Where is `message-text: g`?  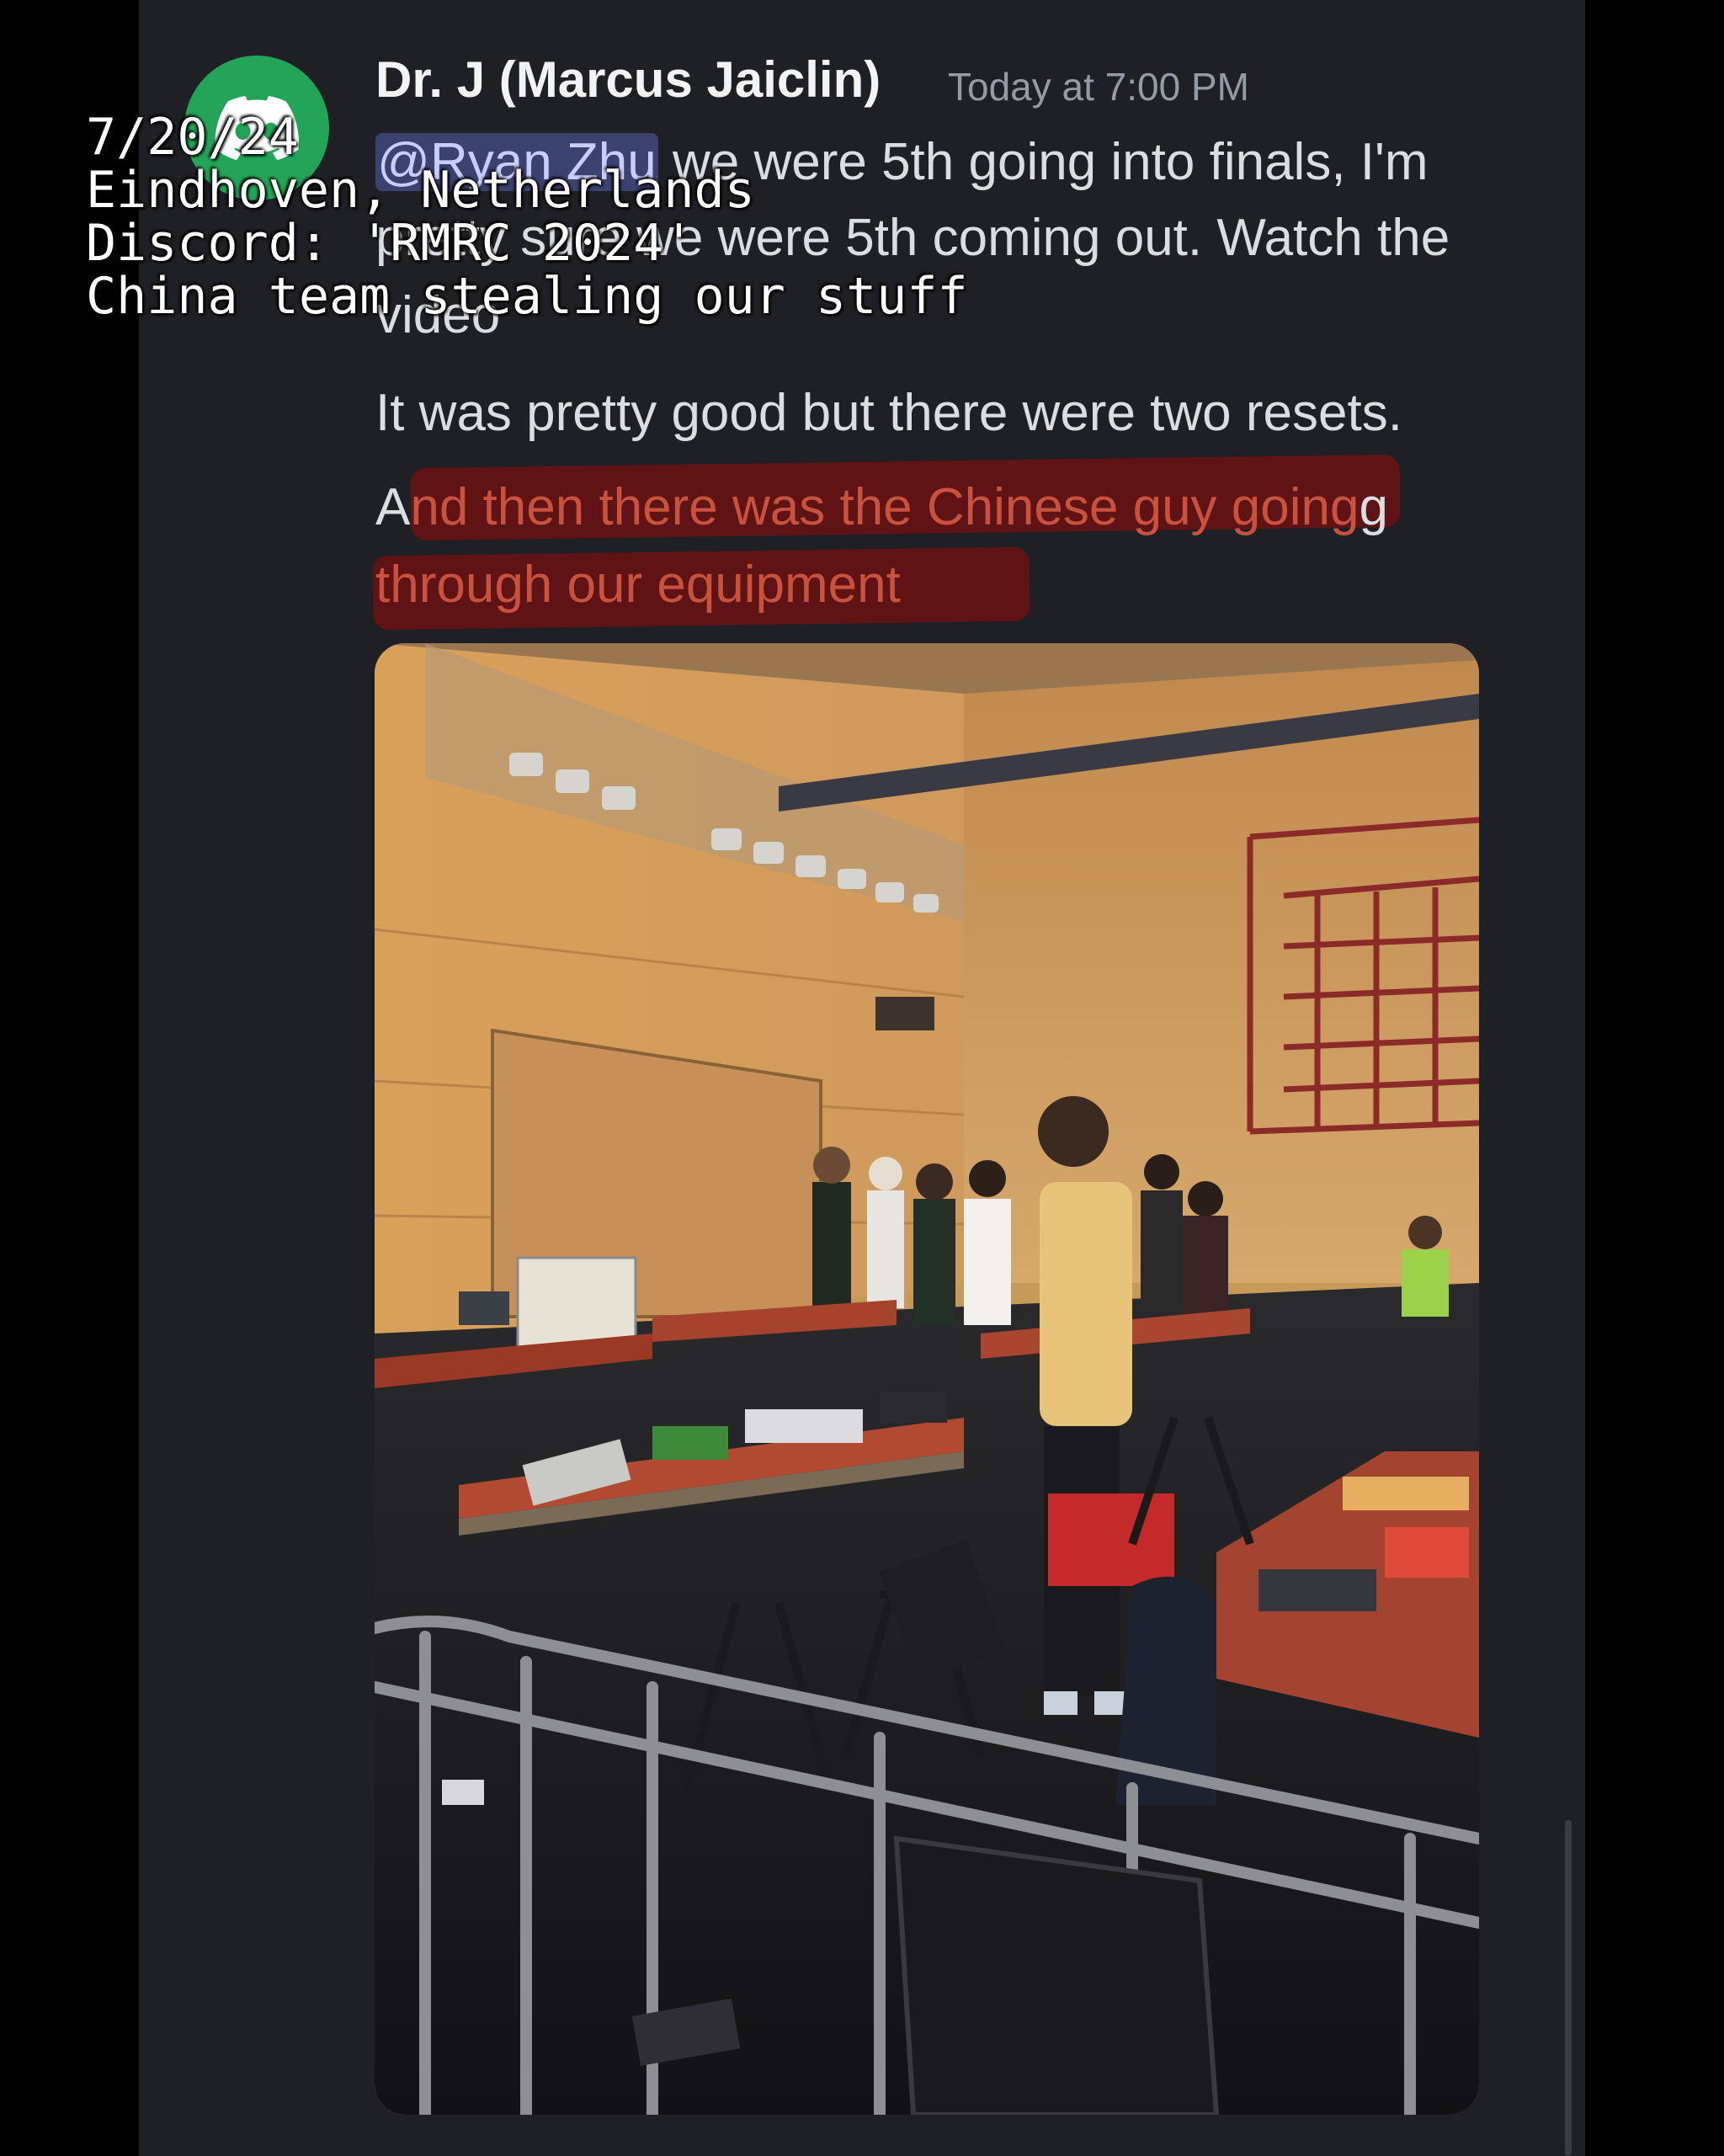 message-text: g is located at coordinates (1373, 507).